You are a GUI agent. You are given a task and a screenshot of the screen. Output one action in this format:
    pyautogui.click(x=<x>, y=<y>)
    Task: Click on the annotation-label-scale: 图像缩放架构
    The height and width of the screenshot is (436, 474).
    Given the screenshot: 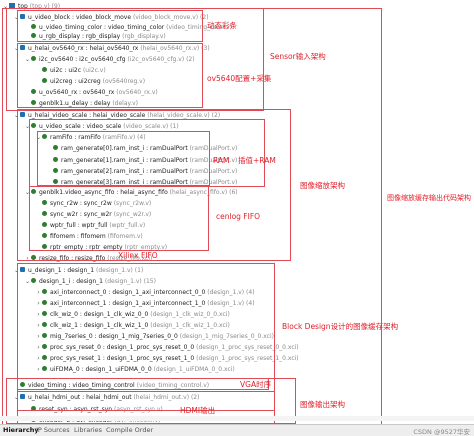 What is the action you would take?
    pyautogui.click(x=322, y=185)
    